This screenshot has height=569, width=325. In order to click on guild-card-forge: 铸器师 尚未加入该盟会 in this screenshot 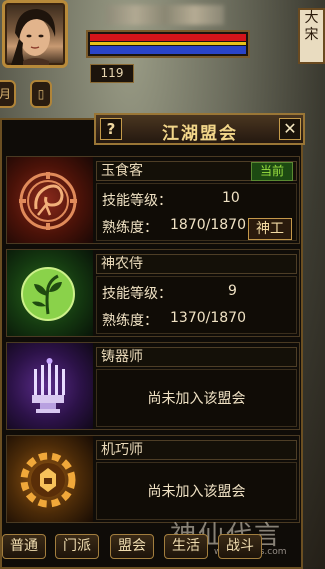, I will do `click(153, 386)`.